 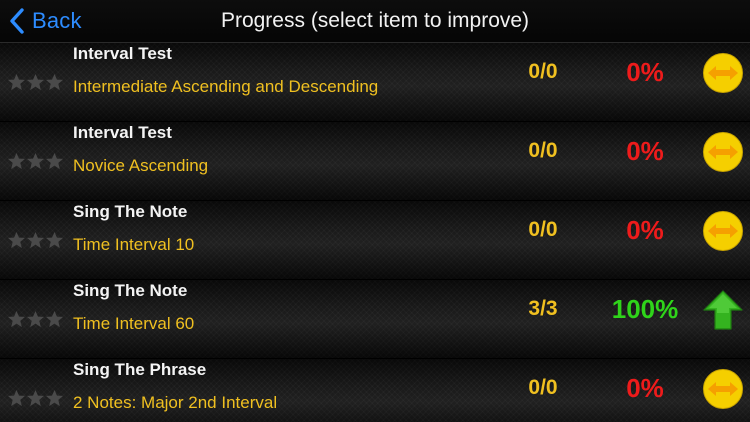 I want to click on up-arrow-icon, so click(x=723, y=310).